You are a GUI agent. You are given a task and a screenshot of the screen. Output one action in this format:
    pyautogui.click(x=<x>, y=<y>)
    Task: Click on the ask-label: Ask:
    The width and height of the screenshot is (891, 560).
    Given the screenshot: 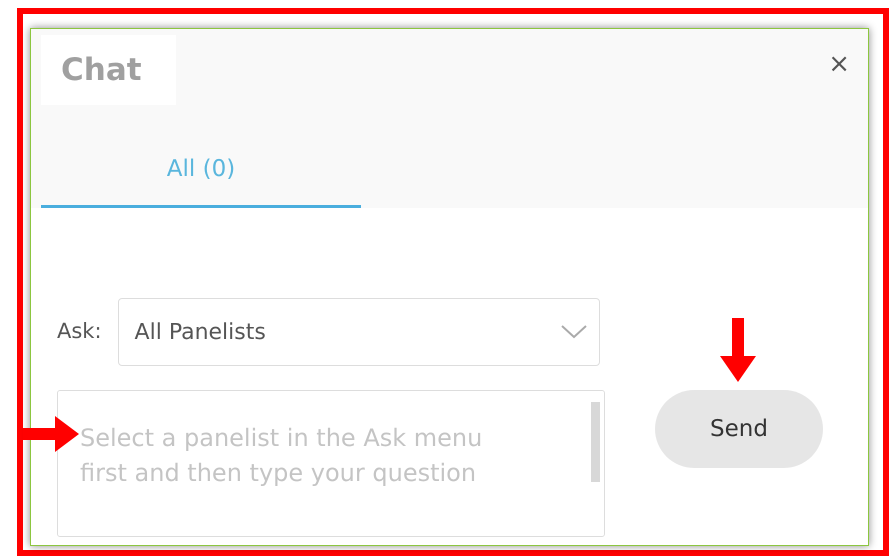 What is the action you would take?
    pyautogui.click(x=79, y=332)
    